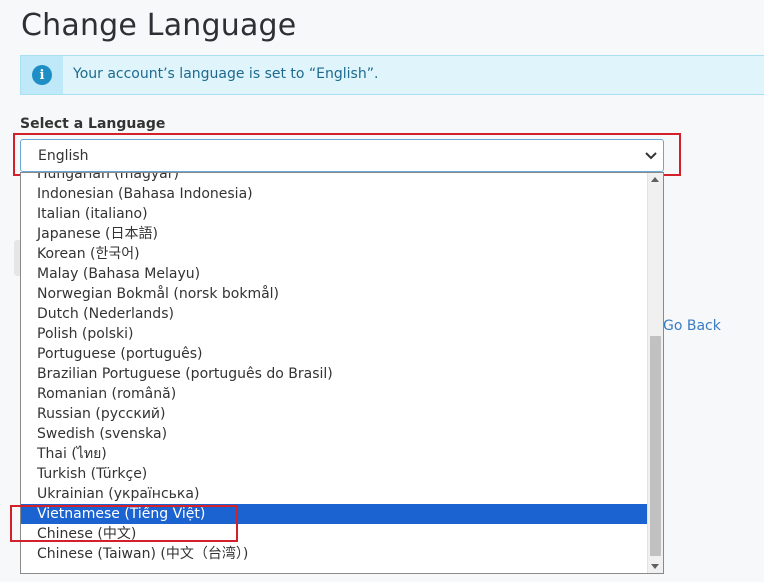 This screenshot has height=582, width=764. What do you see at coordinates (334, 494) in the screenshot?
I see `dropdown-option: Ukrainian (українська)` at bounding box center [334, 494].